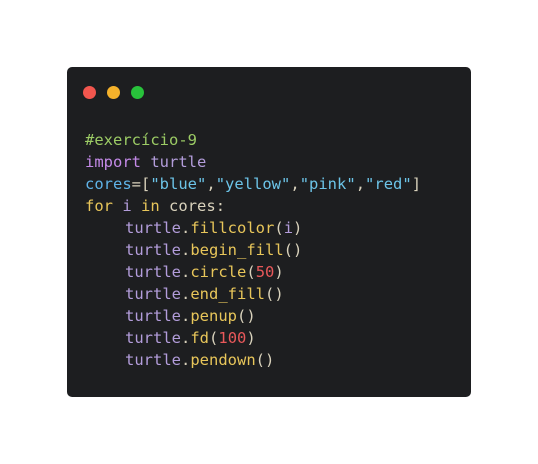 The image size is (538, 464). I want to click on code-line-import: import turtle, so click(253, 162).